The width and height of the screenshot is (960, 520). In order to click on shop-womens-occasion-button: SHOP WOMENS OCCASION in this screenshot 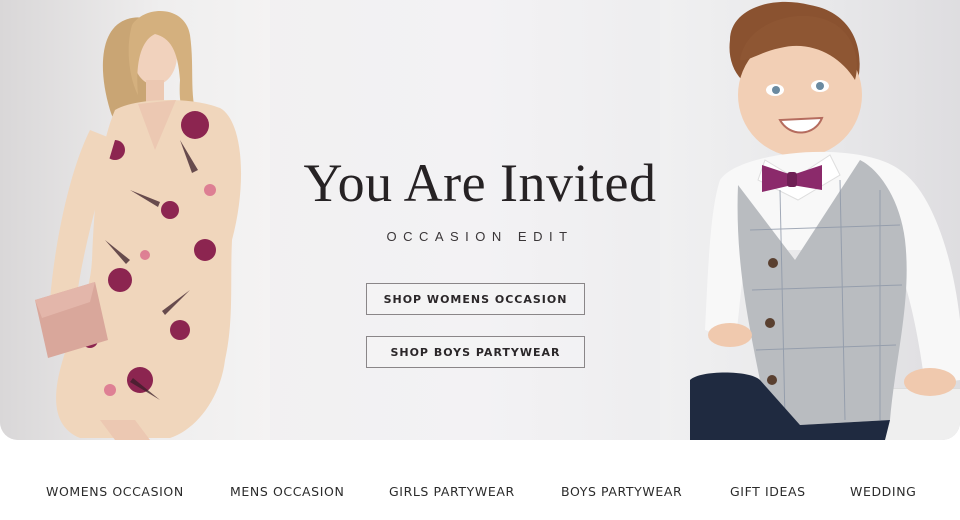, I will do `click(475, 299)`.